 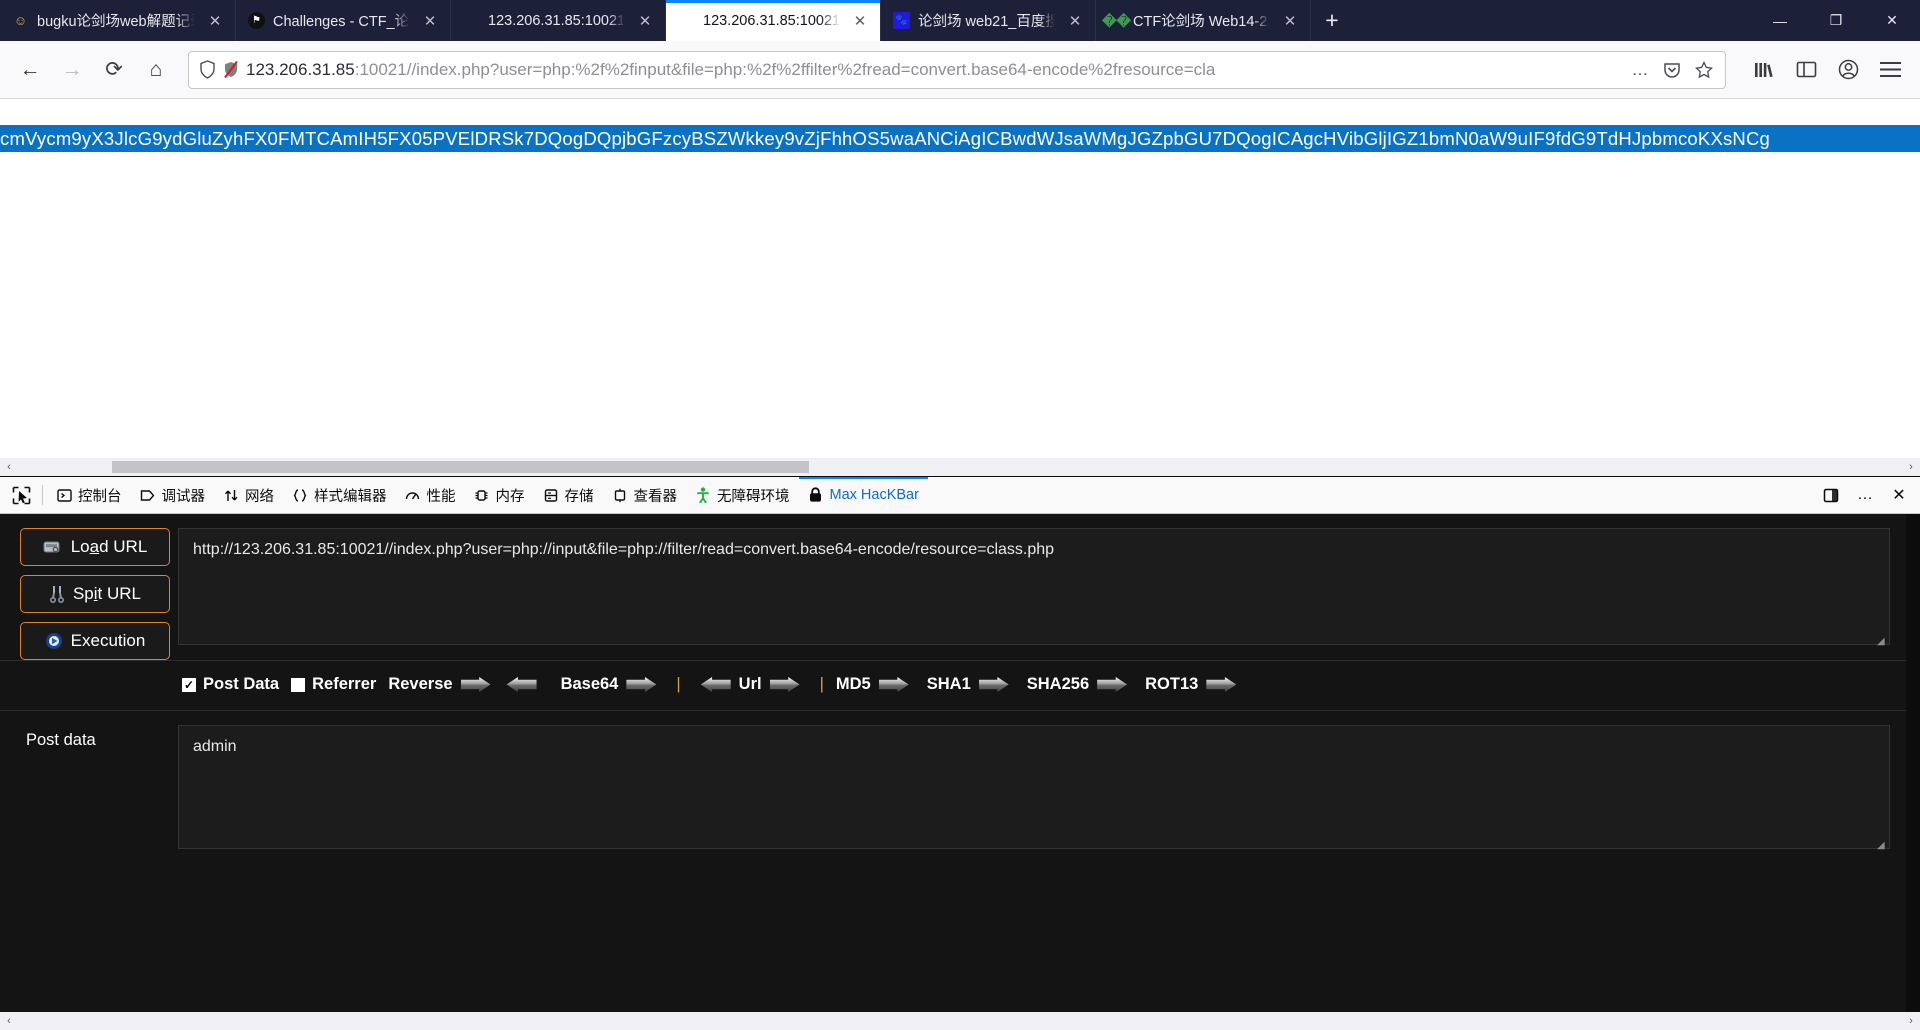 I want to click on sha256-hash-arrow-icon, so click(x=1112, y=684).